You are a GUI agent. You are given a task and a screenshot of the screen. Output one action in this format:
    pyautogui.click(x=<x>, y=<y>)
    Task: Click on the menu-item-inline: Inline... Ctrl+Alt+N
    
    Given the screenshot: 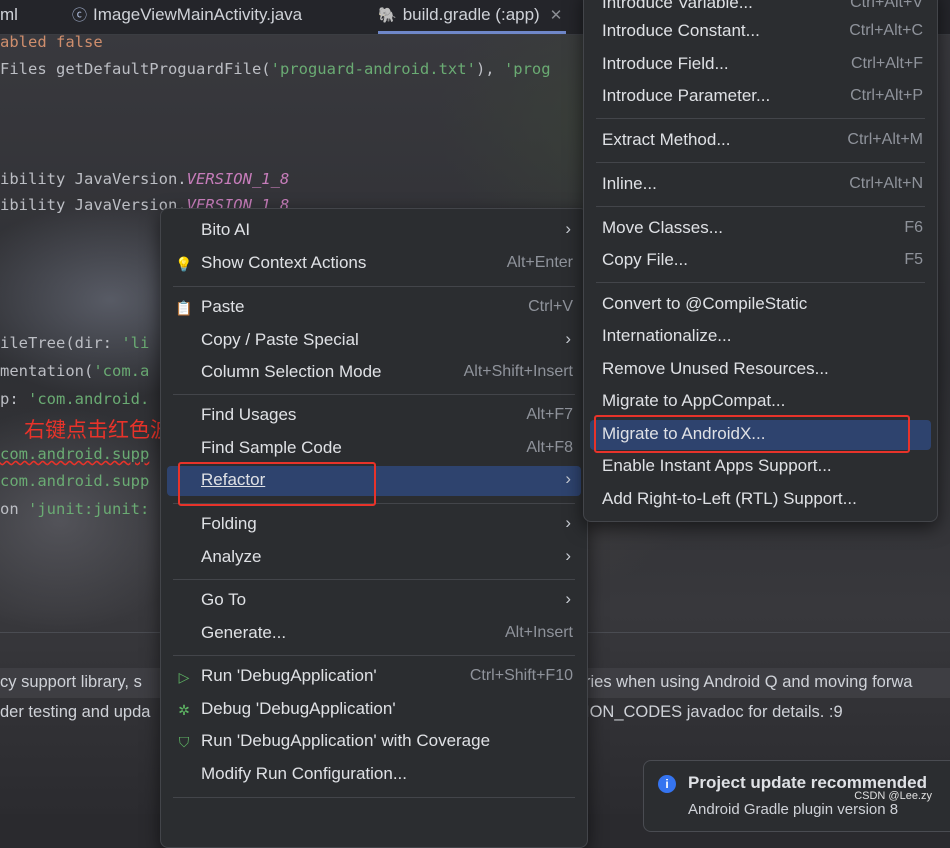 What is the action you would take?
    pyautogui.click(x=760, y=185)
    